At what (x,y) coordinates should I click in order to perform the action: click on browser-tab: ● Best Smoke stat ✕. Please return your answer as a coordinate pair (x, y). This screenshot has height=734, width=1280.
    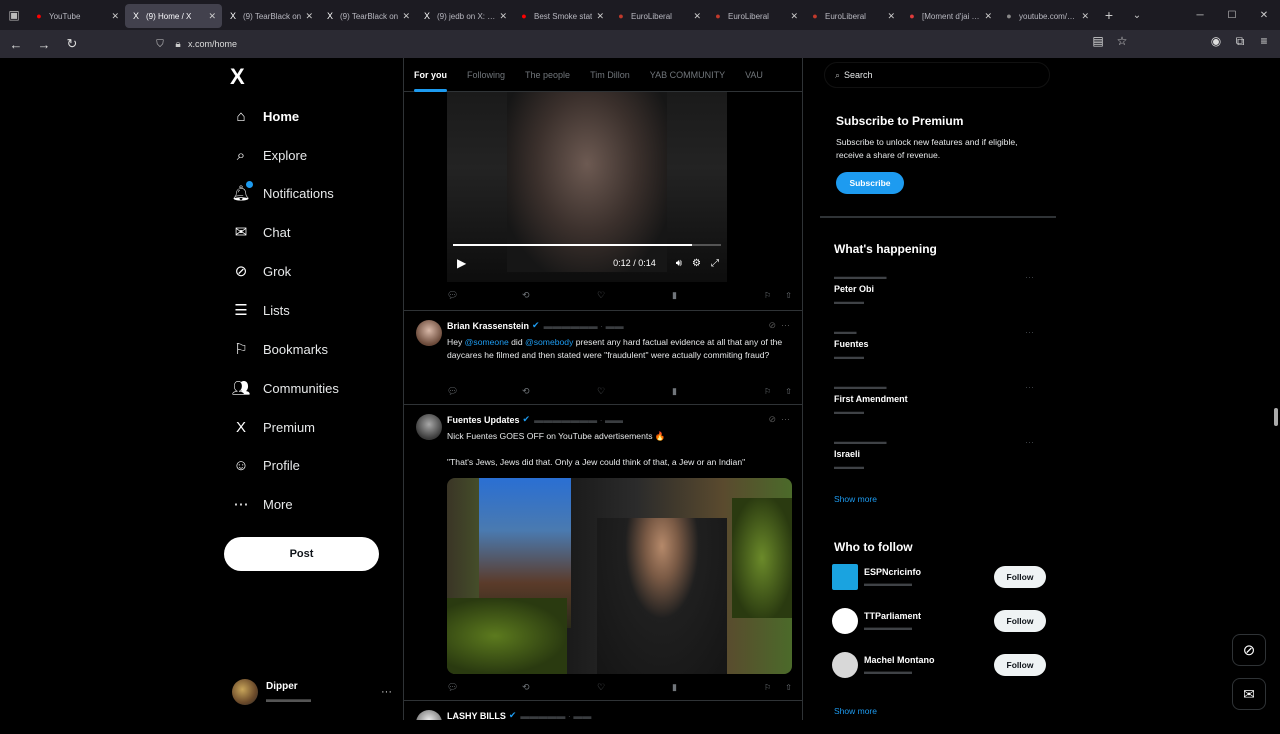
    Looking at the image, I should click on (561, 16).